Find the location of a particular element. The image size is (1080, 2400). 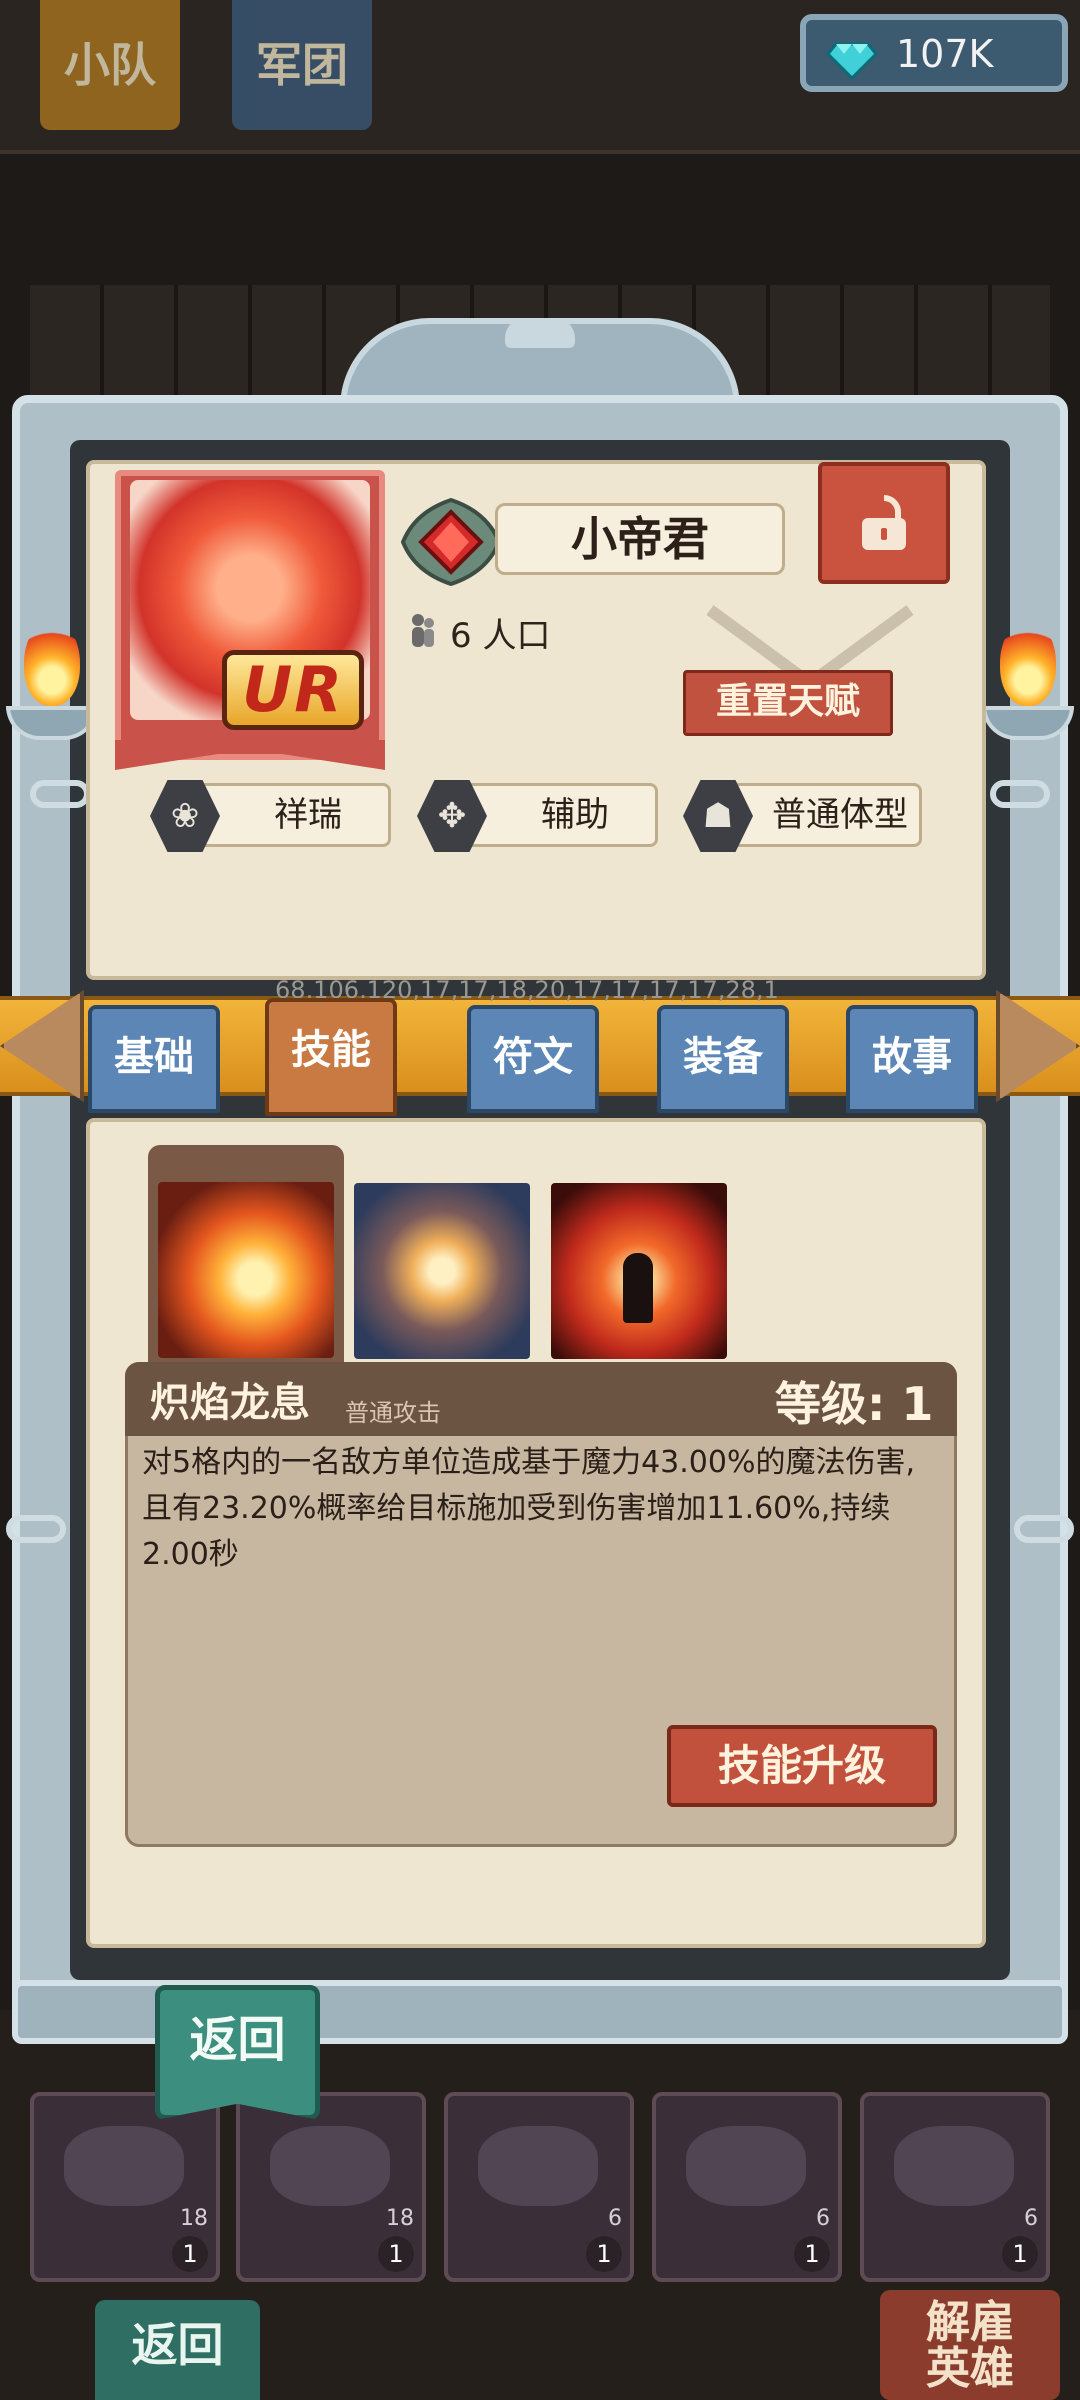

frame-knob is located at coordinates (540, 333).